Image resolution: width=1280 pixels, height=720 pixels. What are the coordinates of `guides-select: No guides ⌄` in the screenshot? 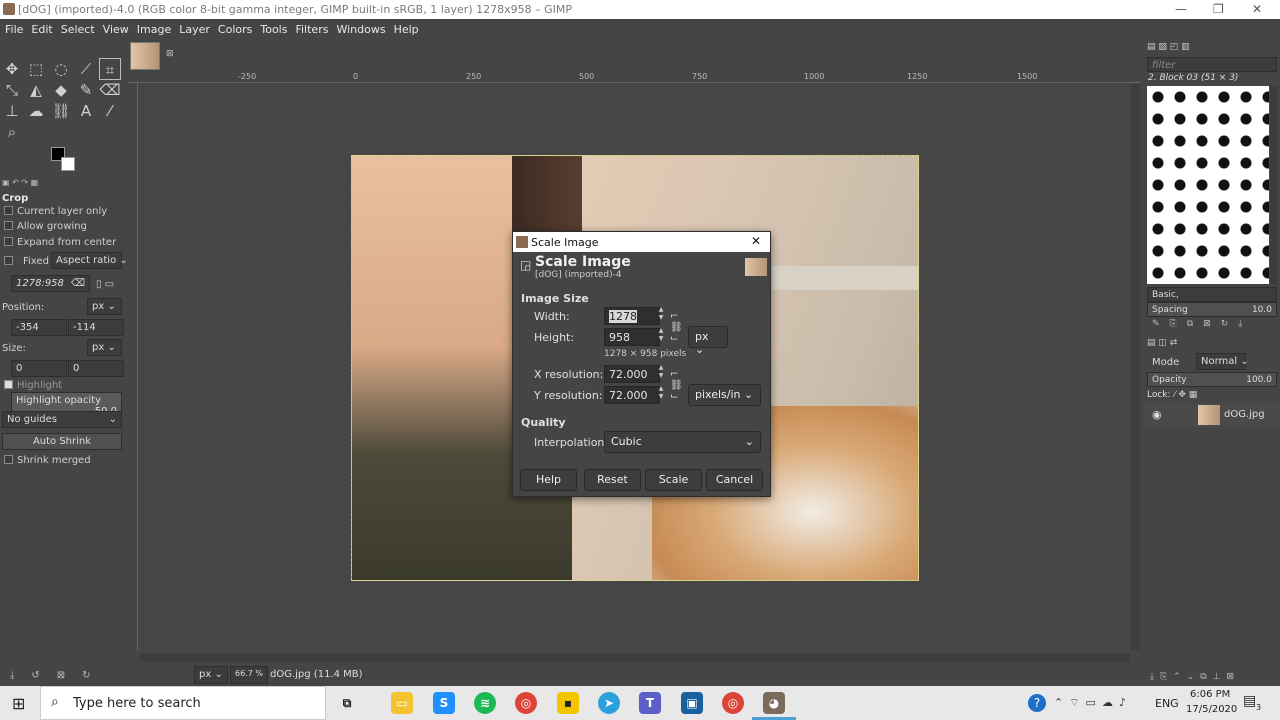 It's located at (62, 419).